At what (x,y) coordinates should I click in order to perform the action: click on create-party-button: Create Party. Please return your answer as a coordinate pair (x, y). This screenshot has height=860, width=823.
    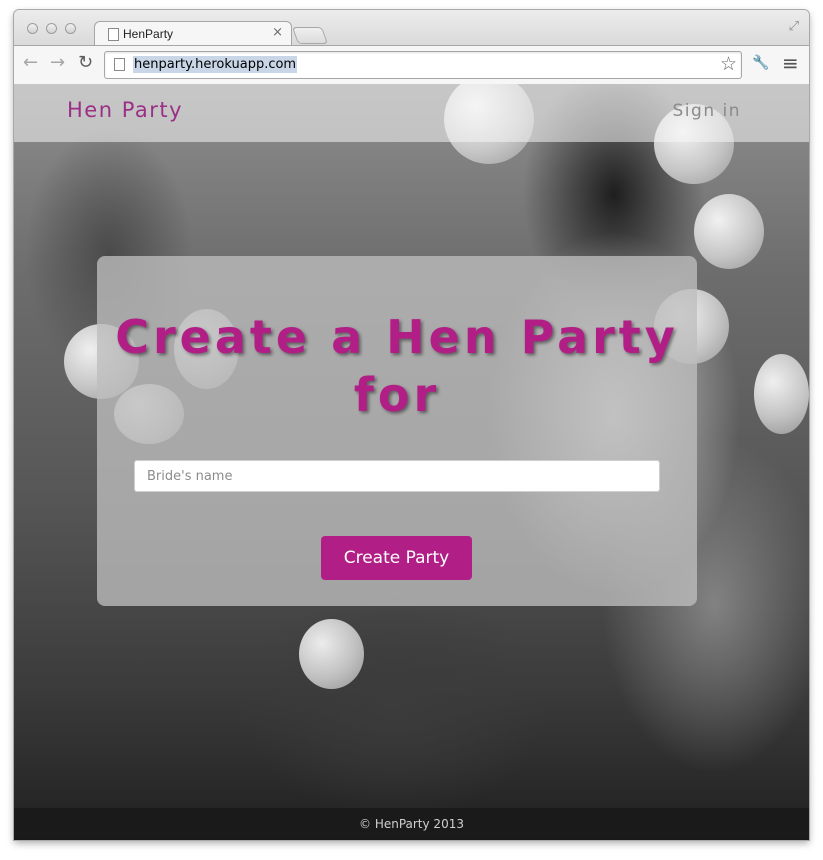
    Looking at the image, I should click on (396, 558).